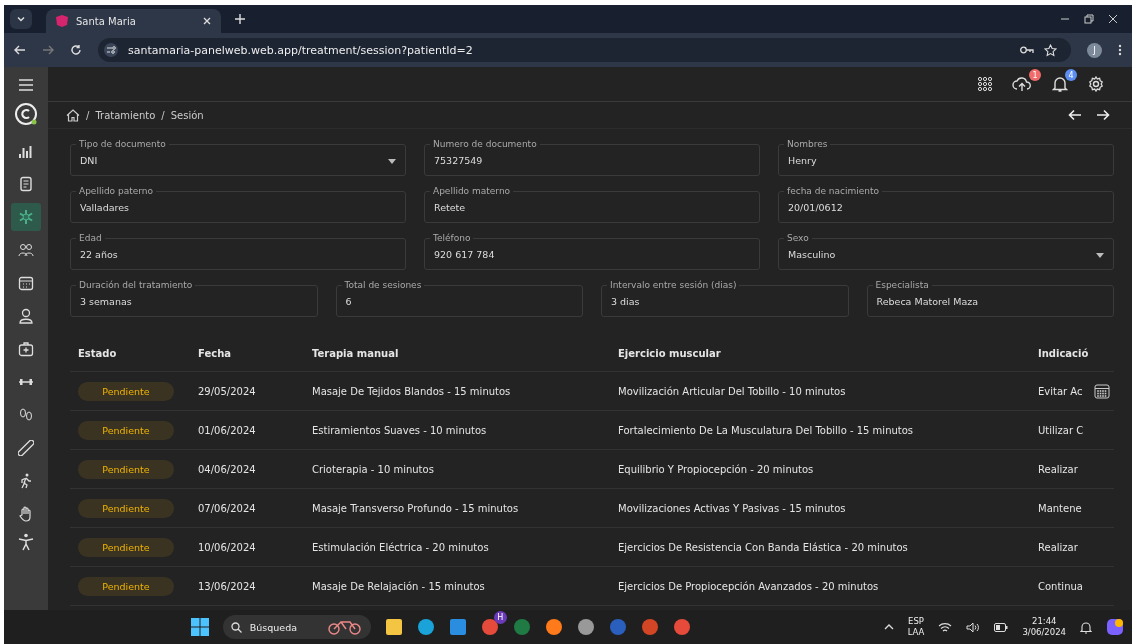  What do you see at coordinates (766, 430) in the screenshot?
I see `table-cell-text: Fortalecimiento De La Musculatura Del Tobillo - 15 minutos` at bounding box center [766, 430].